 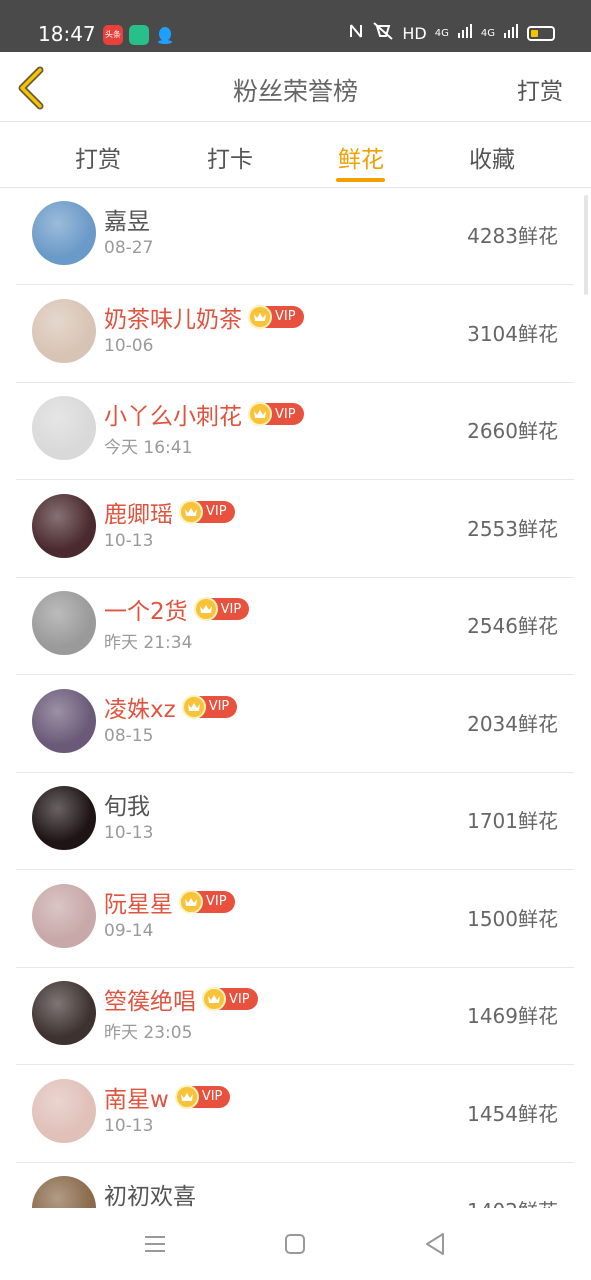 What do you see at coordinates (487, 33) in the screenshot?
I see `signal-4g-icon-b: 4G` at bounding box center [487, 33].